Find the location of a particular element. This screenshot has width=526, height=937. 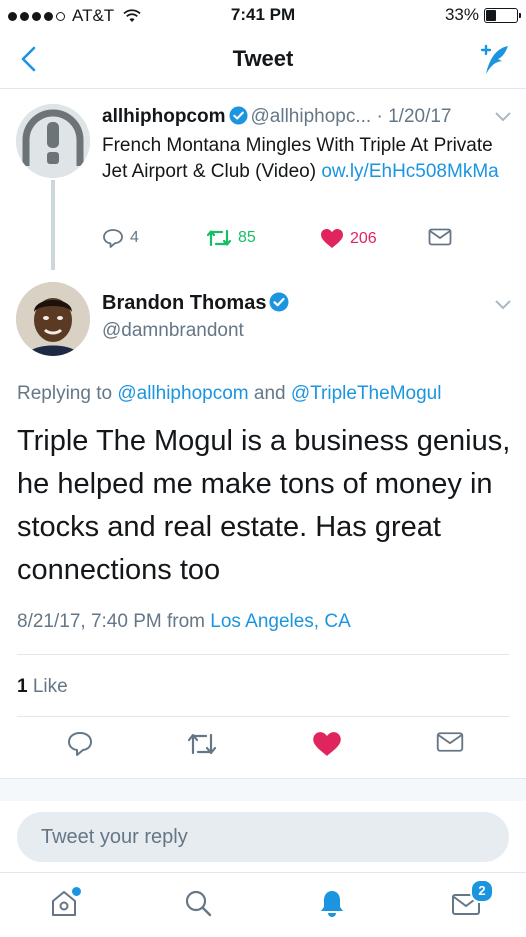

reply-input: Tweet your reply is located at coordinates (263, 837).